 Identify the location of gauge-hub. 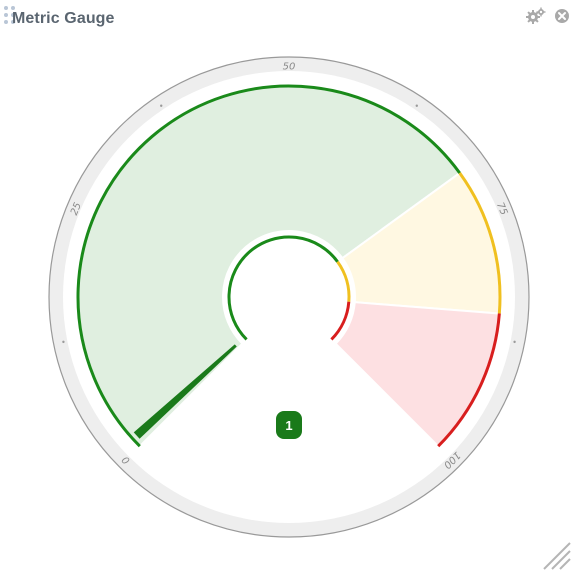
(289, 297).